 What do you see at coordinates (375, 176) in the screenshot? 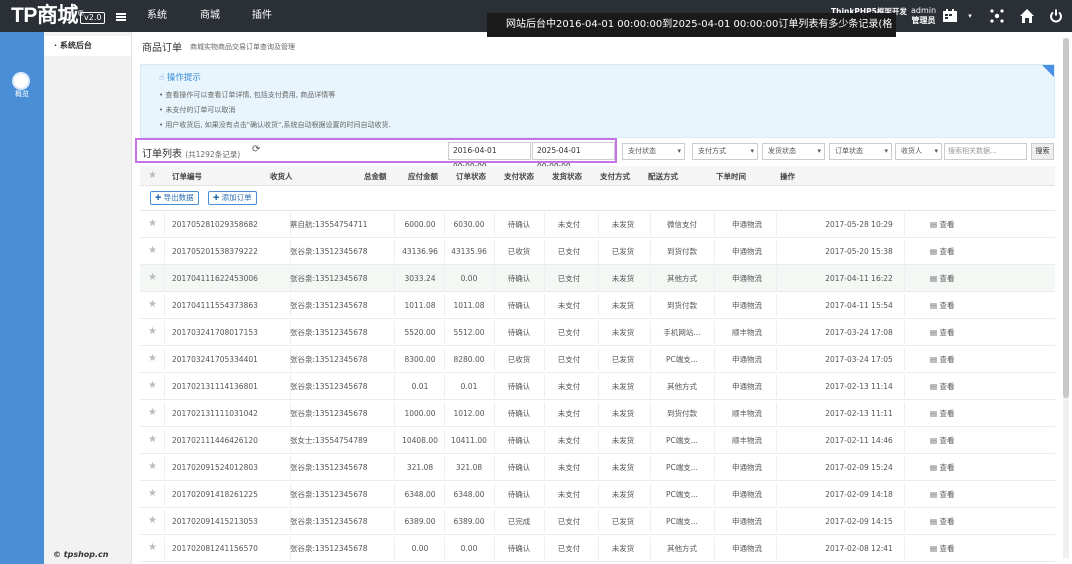
I see `col-total: 总金额` at bounding box center [375, 176].